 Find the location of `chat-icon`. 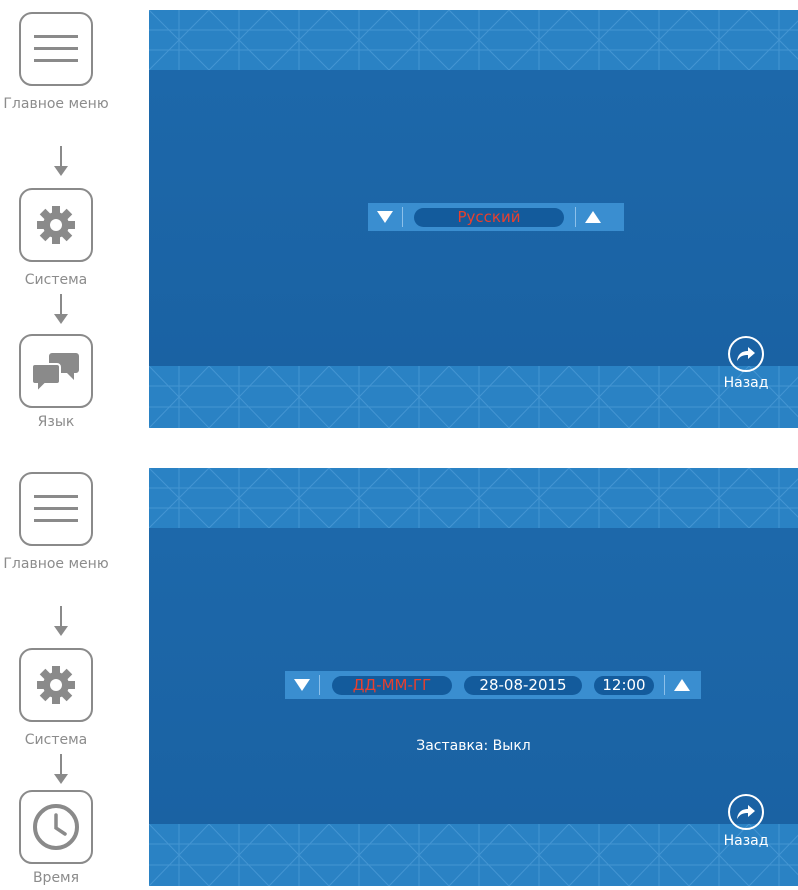

chat-icon is located at coordinates (55, 374).